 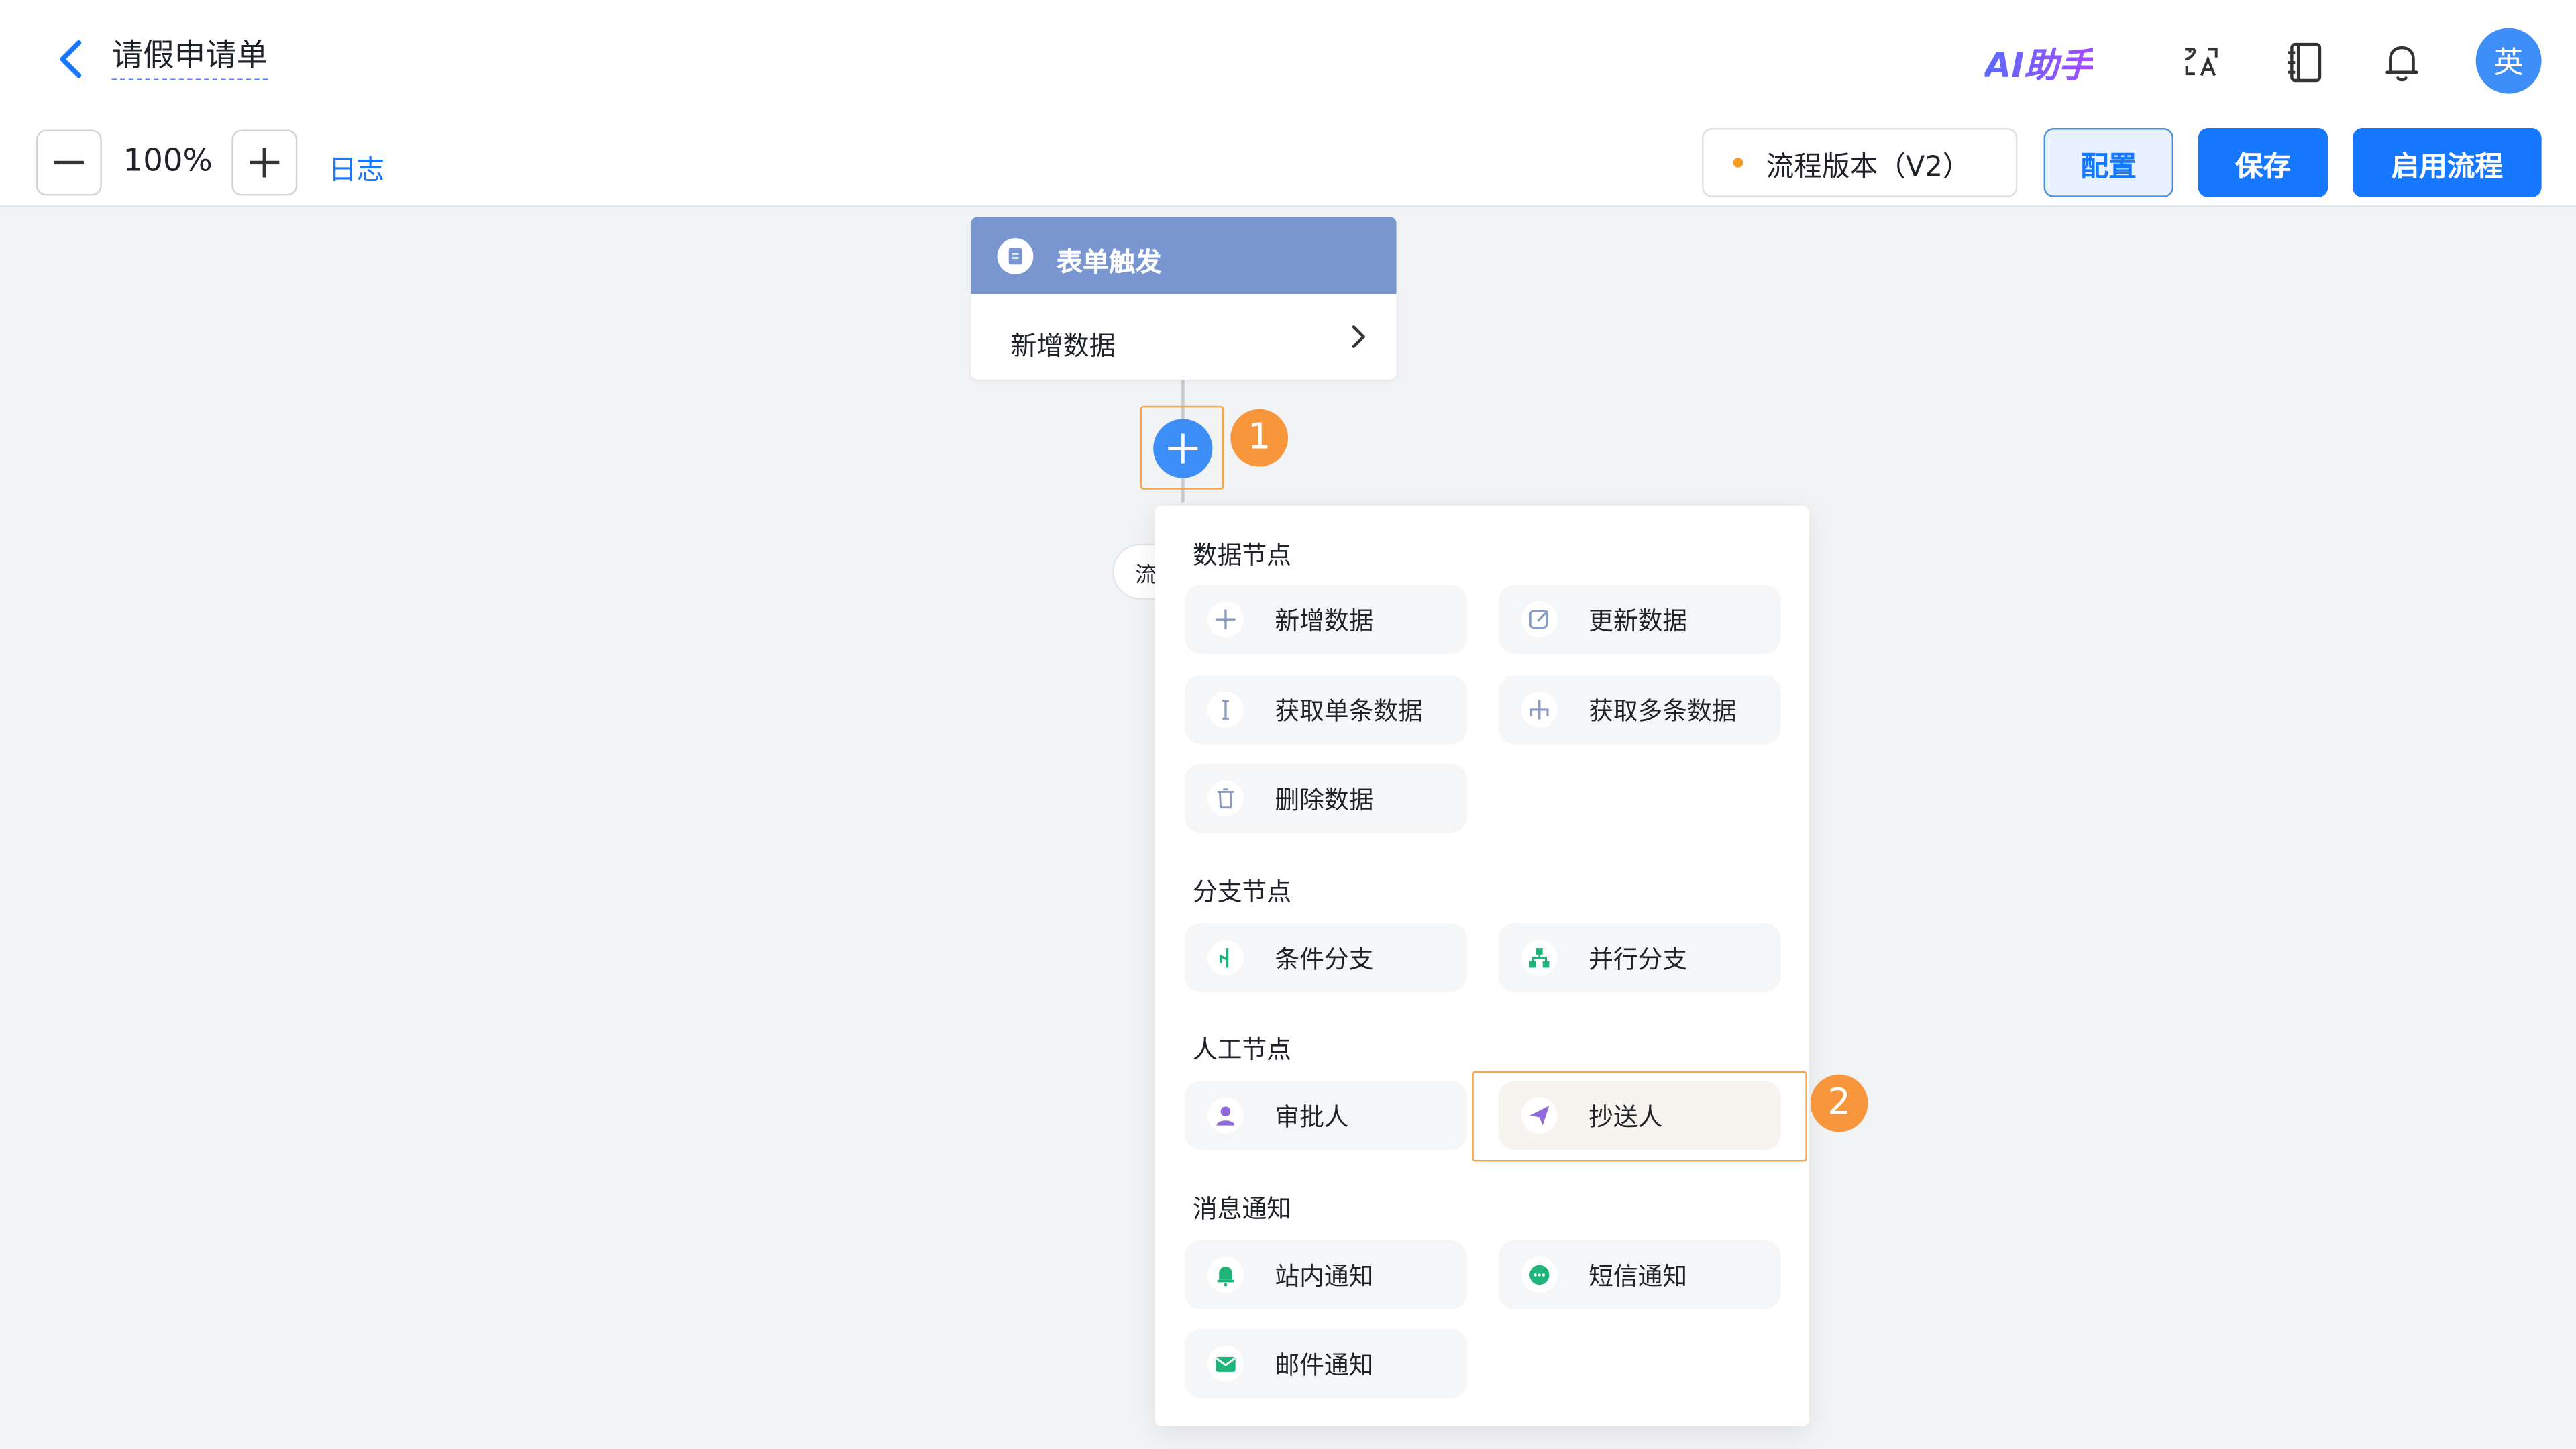 I want to click on section-title-manual: 人工节点, so click(x=1241, y=1049).